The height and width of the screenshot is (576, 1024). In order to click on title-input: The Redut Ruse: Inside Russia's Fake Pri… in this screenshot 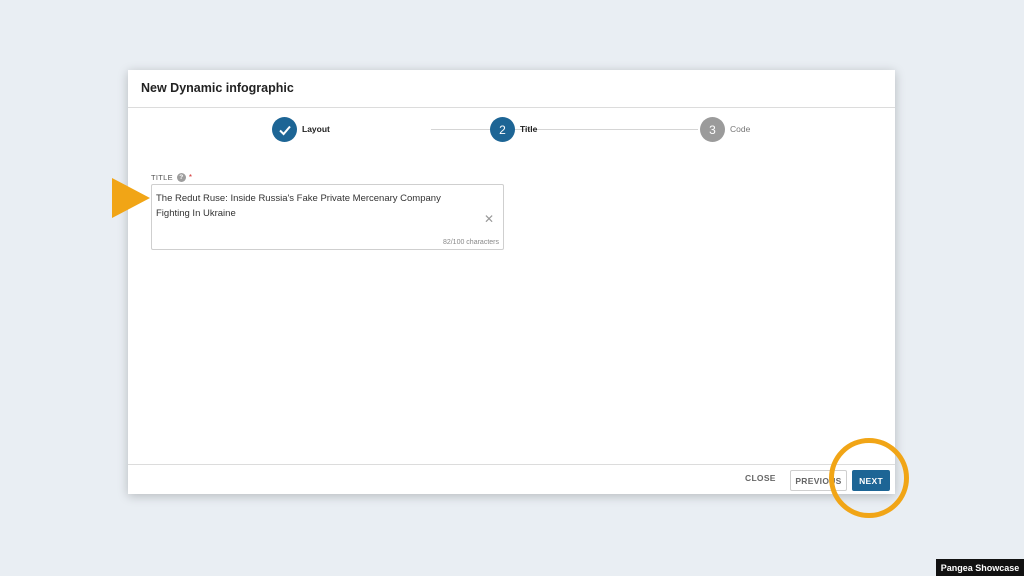, I will do `click(327, 217)`.